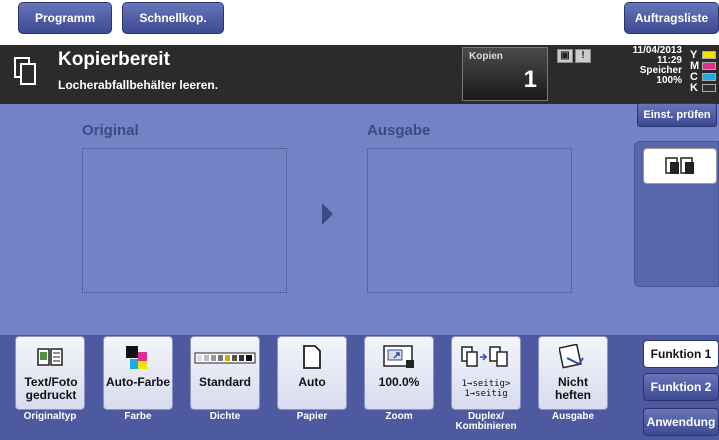  I want to click on duplex-icon, so click(484, 356).